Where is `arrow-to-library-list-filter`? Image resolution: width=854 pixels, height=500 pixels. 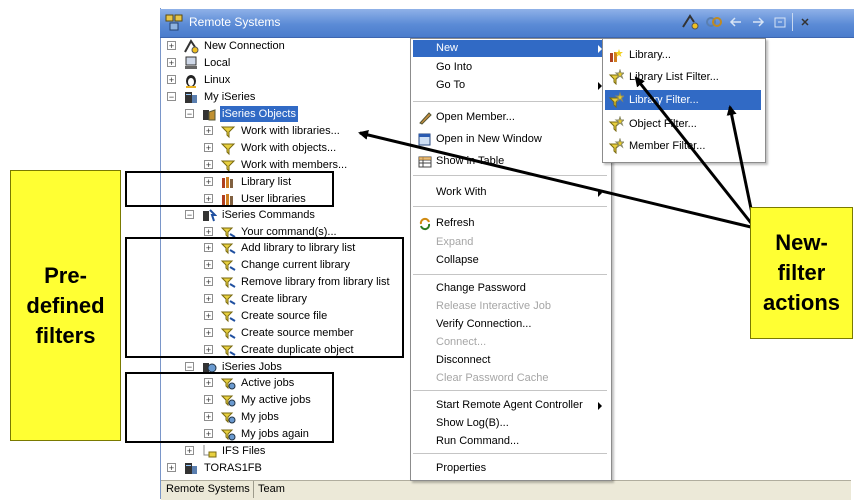
arrow-to-library-list-filter is located at coordinates (695, 152).